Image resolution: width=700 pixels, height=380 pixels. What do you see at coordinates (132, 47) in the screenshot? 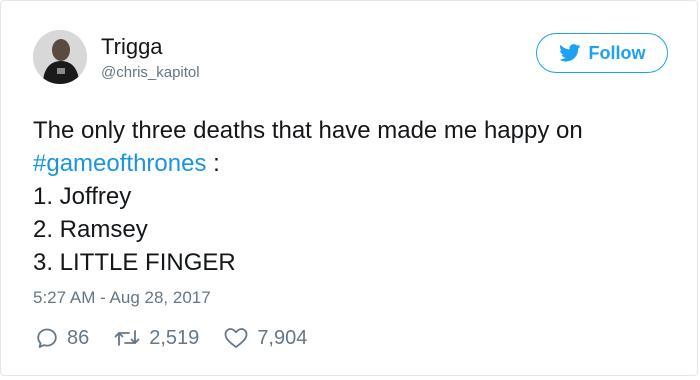
I see `display-name: Trigga` at bounding box center [132, 47].